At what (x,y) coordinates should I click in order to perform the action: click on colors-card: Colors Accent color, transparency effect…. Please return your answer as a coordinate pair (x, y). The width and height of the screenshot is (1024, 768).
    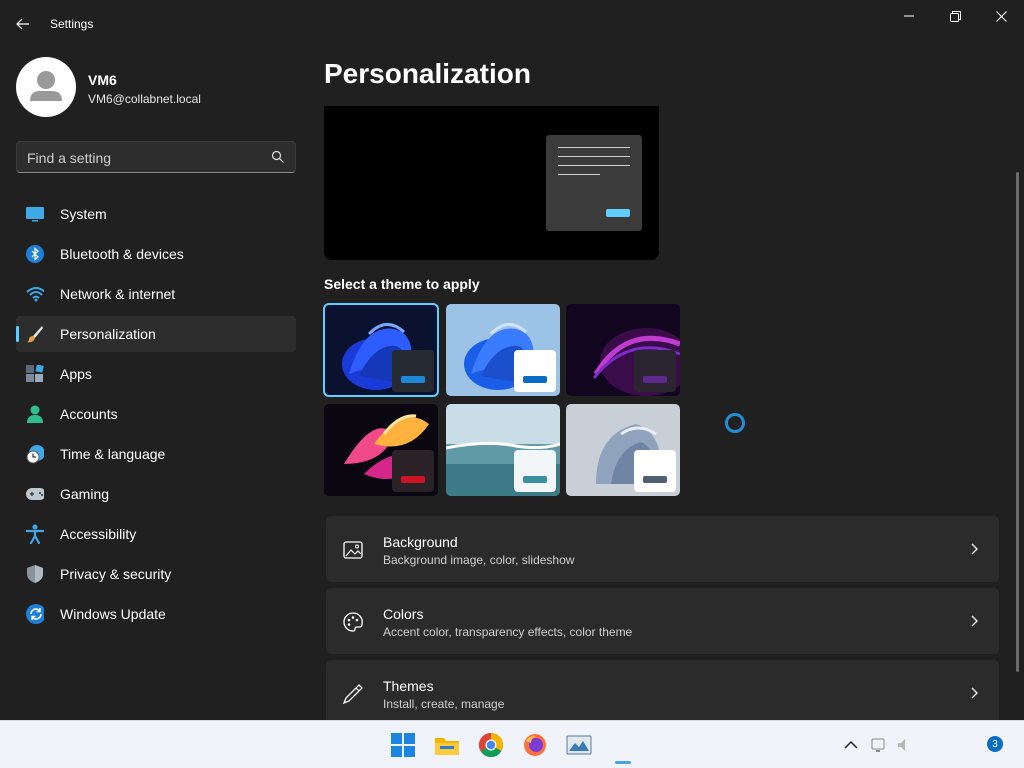
    Looking at the image, I should click on (662, 621).